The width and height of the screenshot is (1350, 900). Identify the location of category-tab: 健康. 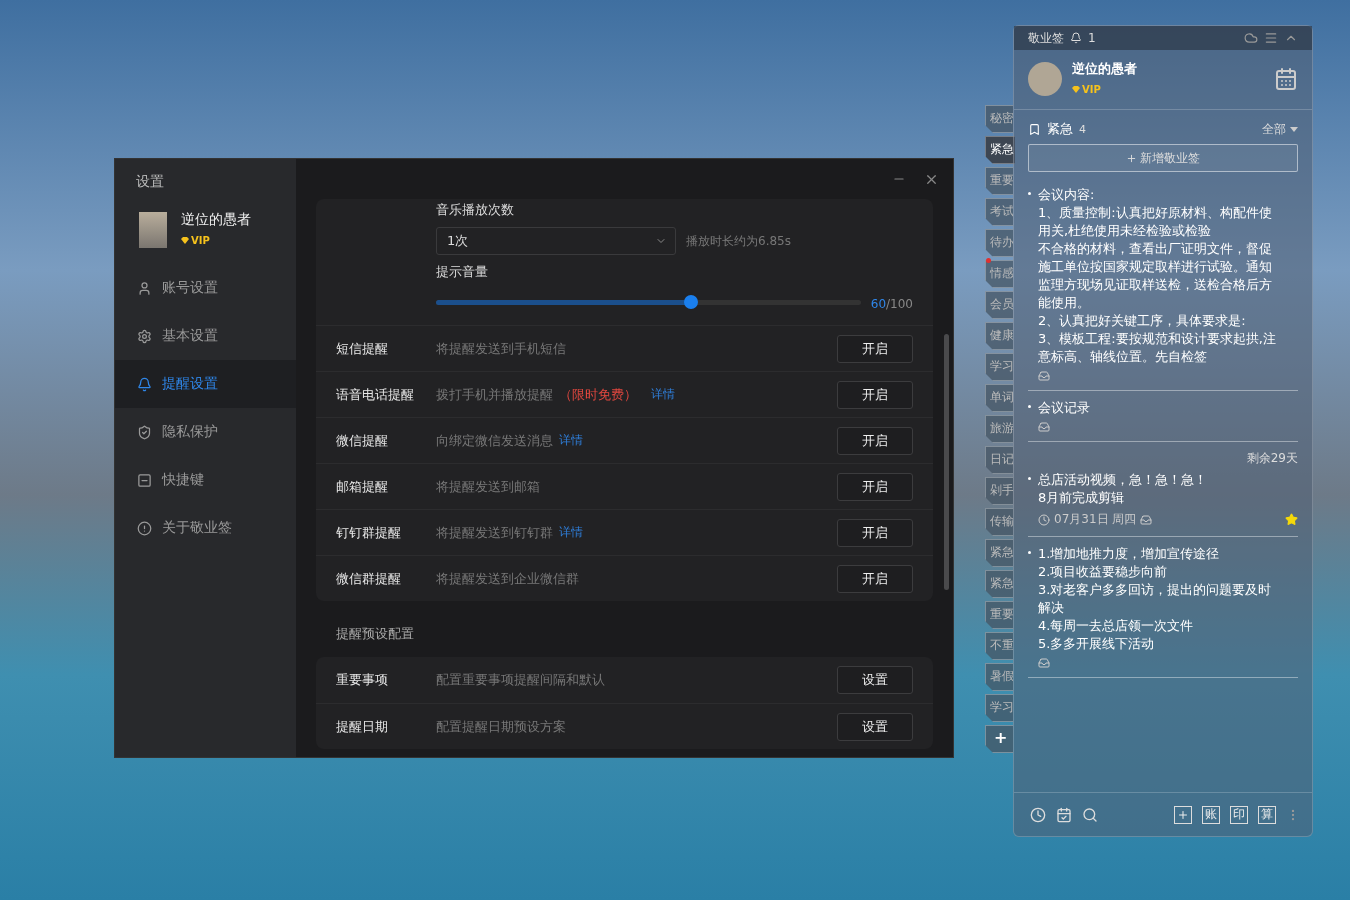
(999, 336).